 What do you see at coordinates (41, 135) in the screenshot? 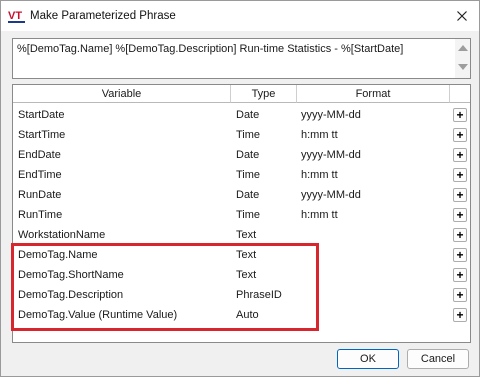
I see `cell-variable: StartTime` at bounding box center [41, 135].